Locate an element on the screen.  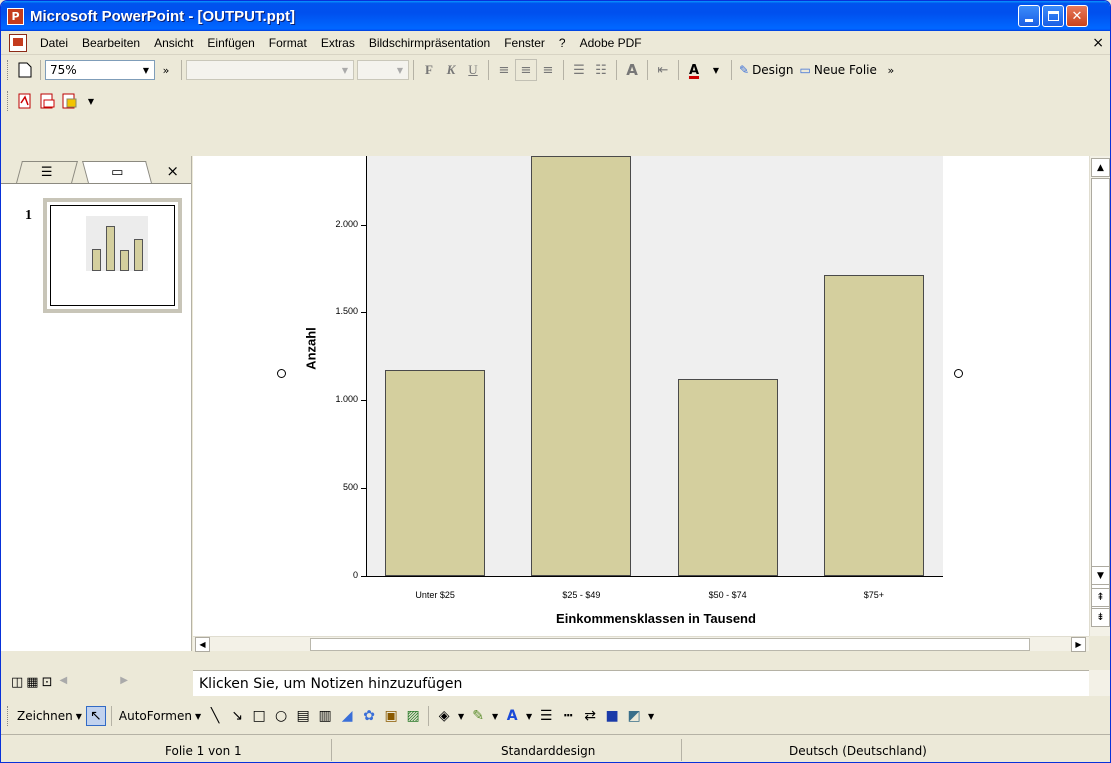
shadow-style-icon: ■ is located at coordinates (612, 716).